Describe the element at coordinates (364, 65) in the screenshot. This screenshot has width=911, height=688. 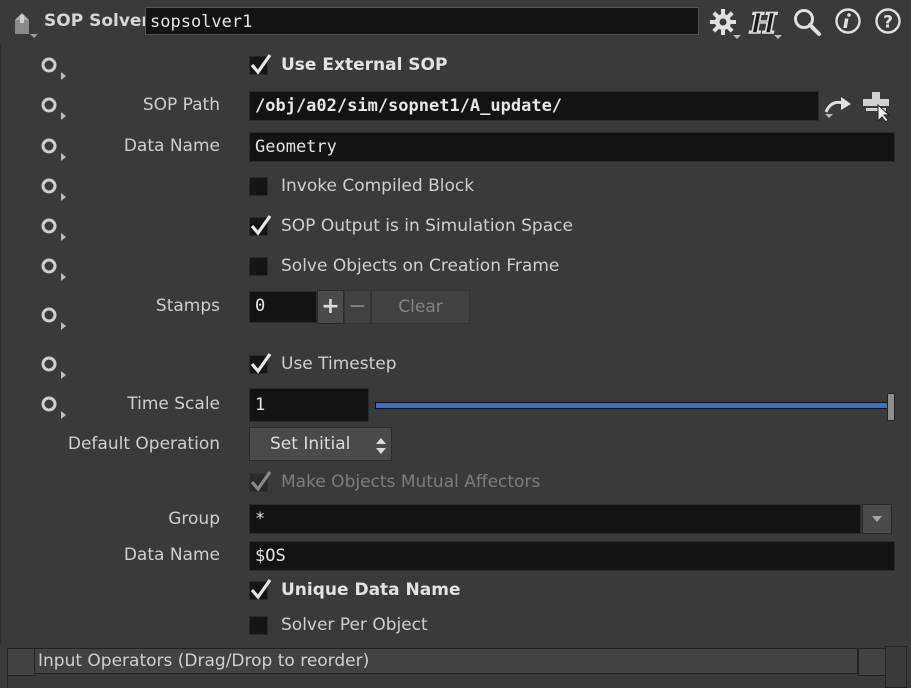
I see `use-external-sop-label: Use External SOP` at that location.